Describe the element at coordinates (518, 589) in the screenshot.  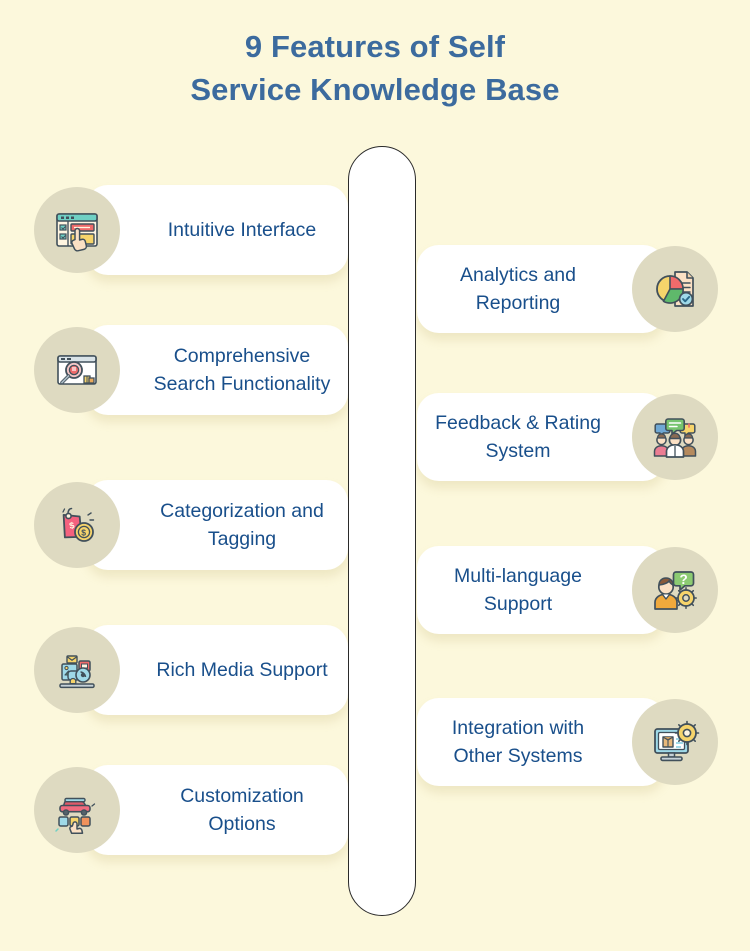
I see `feature-label: Multi-language Support` at that location.